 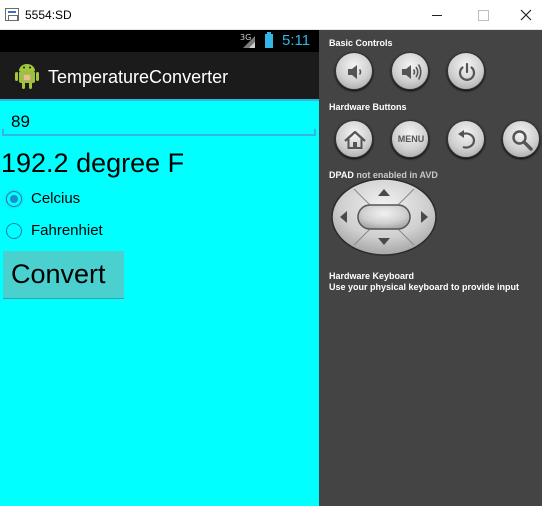 I want to click on minimize-button, so click(x=437, y=15).